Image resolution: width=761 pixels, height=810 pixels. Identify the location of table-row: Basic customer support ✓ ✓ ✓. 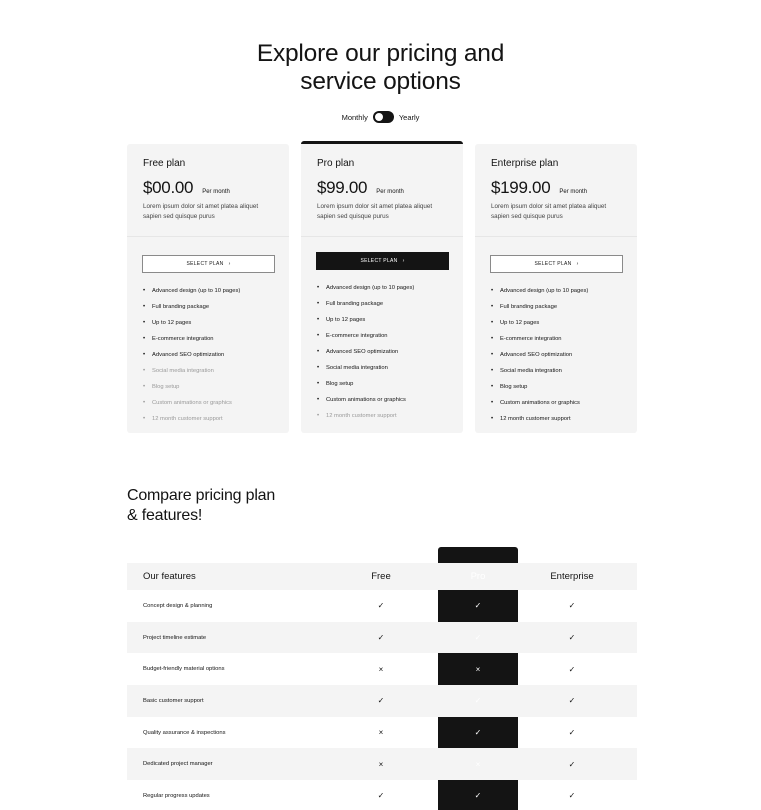
(382, 701).